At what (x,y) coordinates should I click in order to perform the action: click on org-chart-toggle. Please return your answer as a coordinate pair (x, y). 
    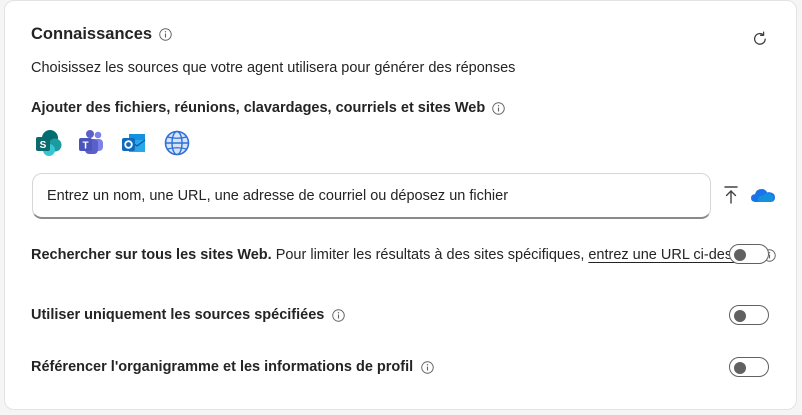
    Looking at the image, I should click on (749, 367).